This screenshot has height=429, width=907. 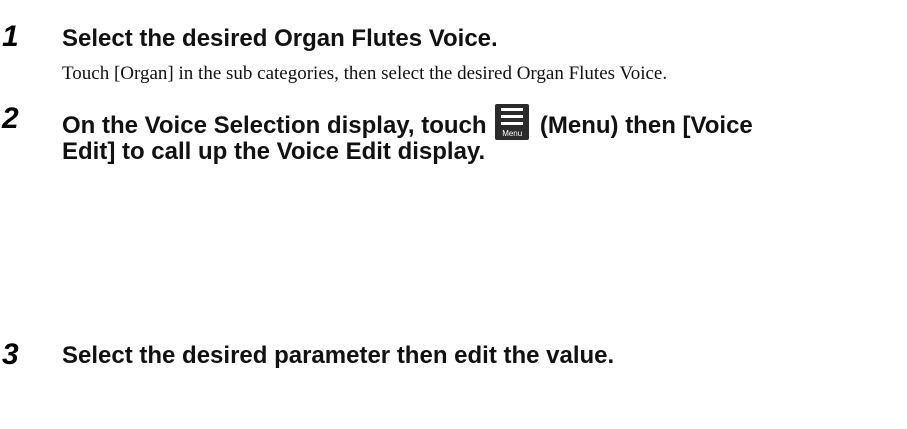 What do you see at coordinates (646, 125) in the screenshot?
I see `step-title-text: (Menu) then [Voice` at bounding box center [646, 125].